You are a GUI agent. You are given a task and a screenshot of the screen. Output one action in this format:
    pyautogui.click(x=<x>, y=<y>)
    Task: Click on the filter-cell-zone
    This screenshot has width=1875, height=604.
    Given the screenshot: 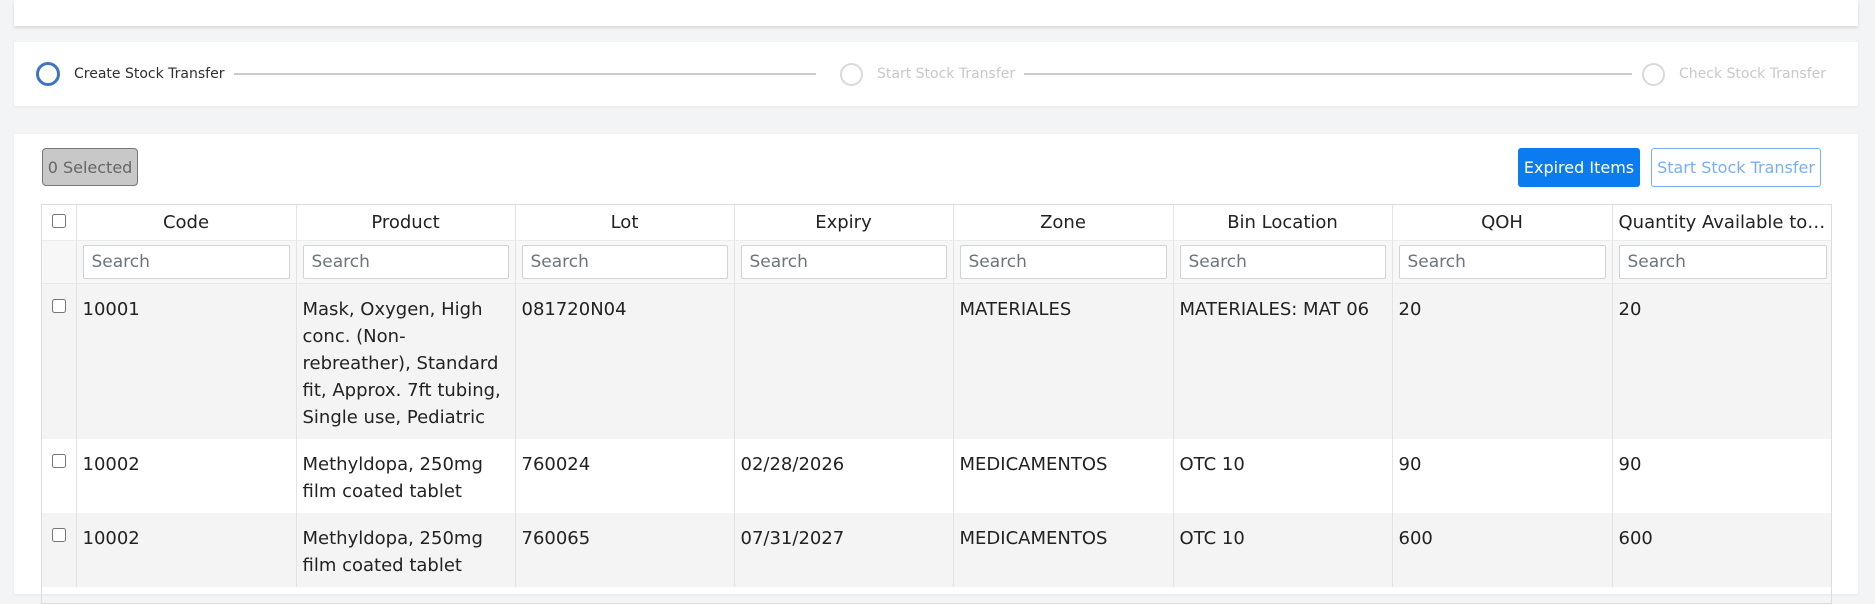 What is the action you would take?
    pyautogui.click(x=1063, y=262)
    